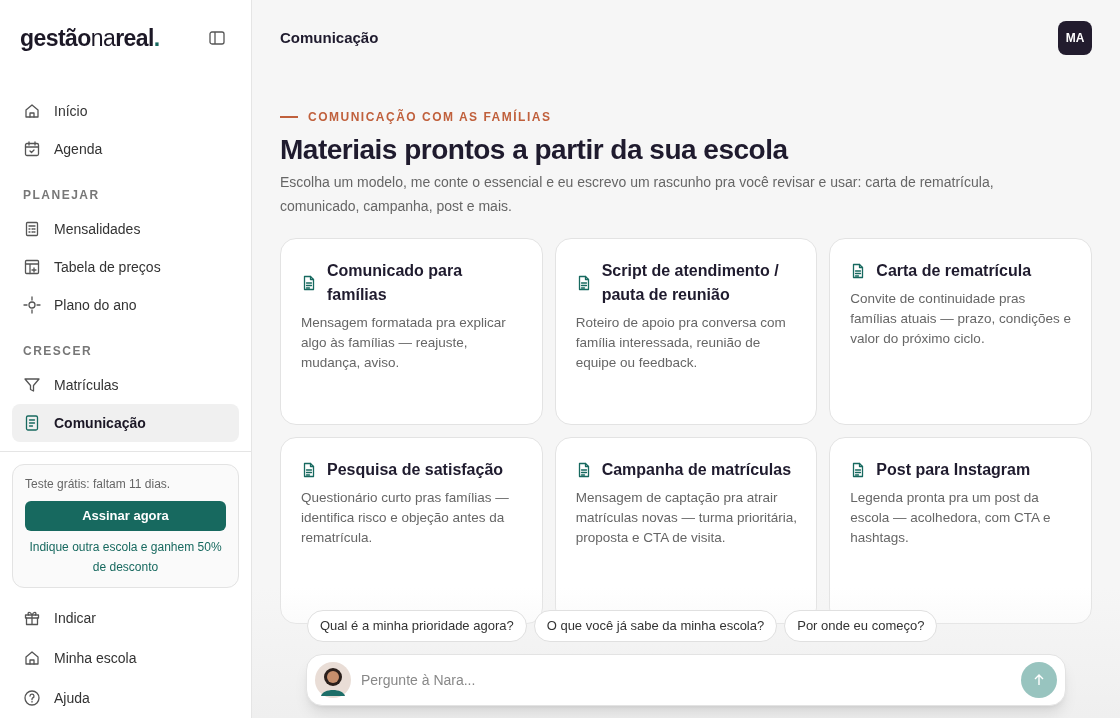 The image size is (1120, 718). Describe the element at coordinates (125, 618) in the screenshot. I see `nav-item: Indicar` at that location.